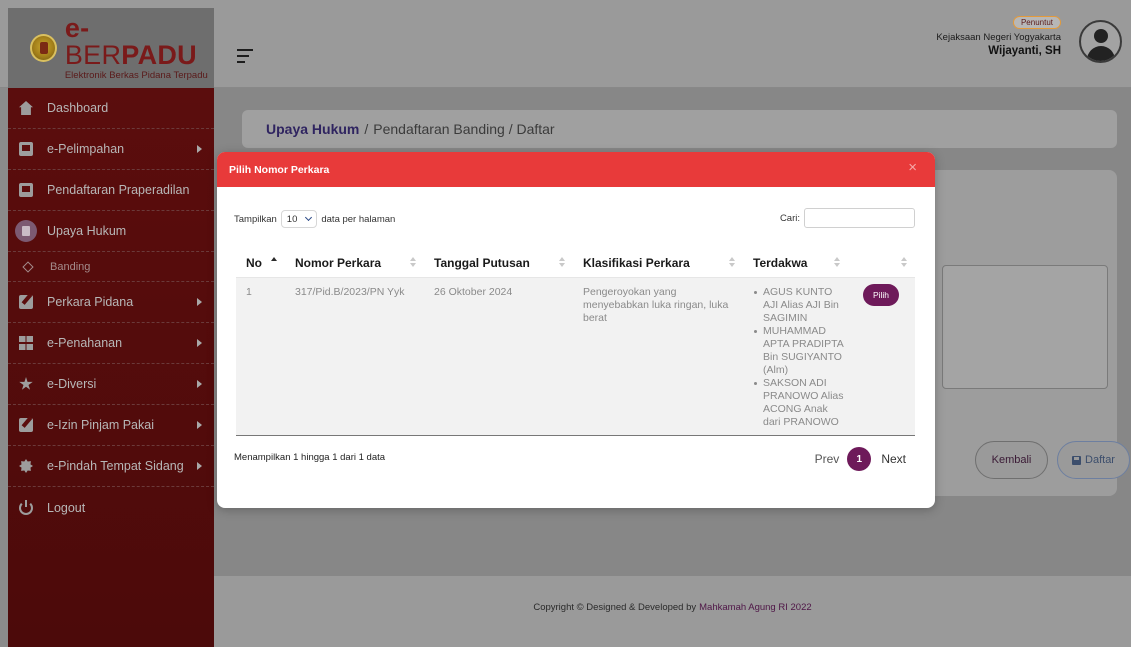  Describe the element at coordinates (90, 302) in the screenshot. I see `sidebar-item-label: Perkara Pidana` at that location.